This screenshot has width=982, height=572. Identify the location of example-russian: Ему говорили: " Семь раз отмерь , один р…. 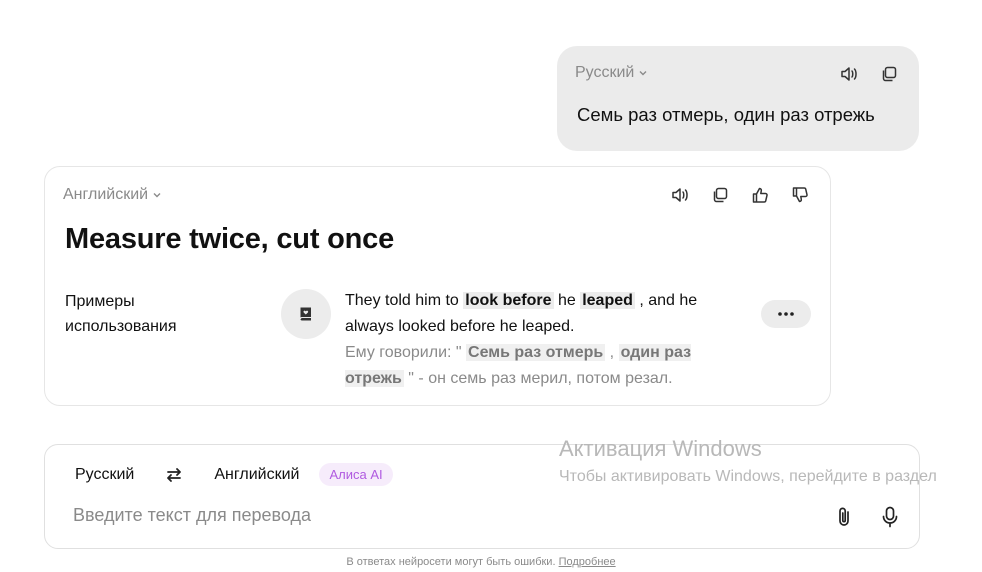
(518, 365).